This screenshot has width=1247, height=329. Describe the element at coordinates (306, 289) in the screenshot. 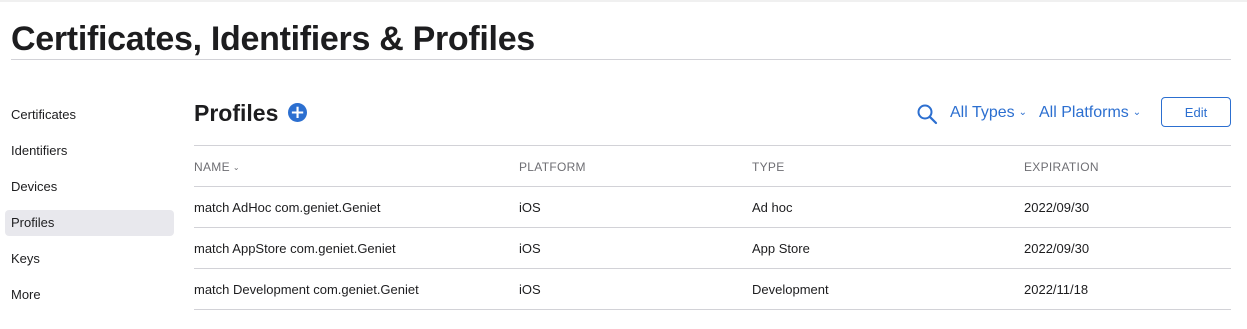

I see `profile-name: match Development com.geniet.Geniet` at that location.